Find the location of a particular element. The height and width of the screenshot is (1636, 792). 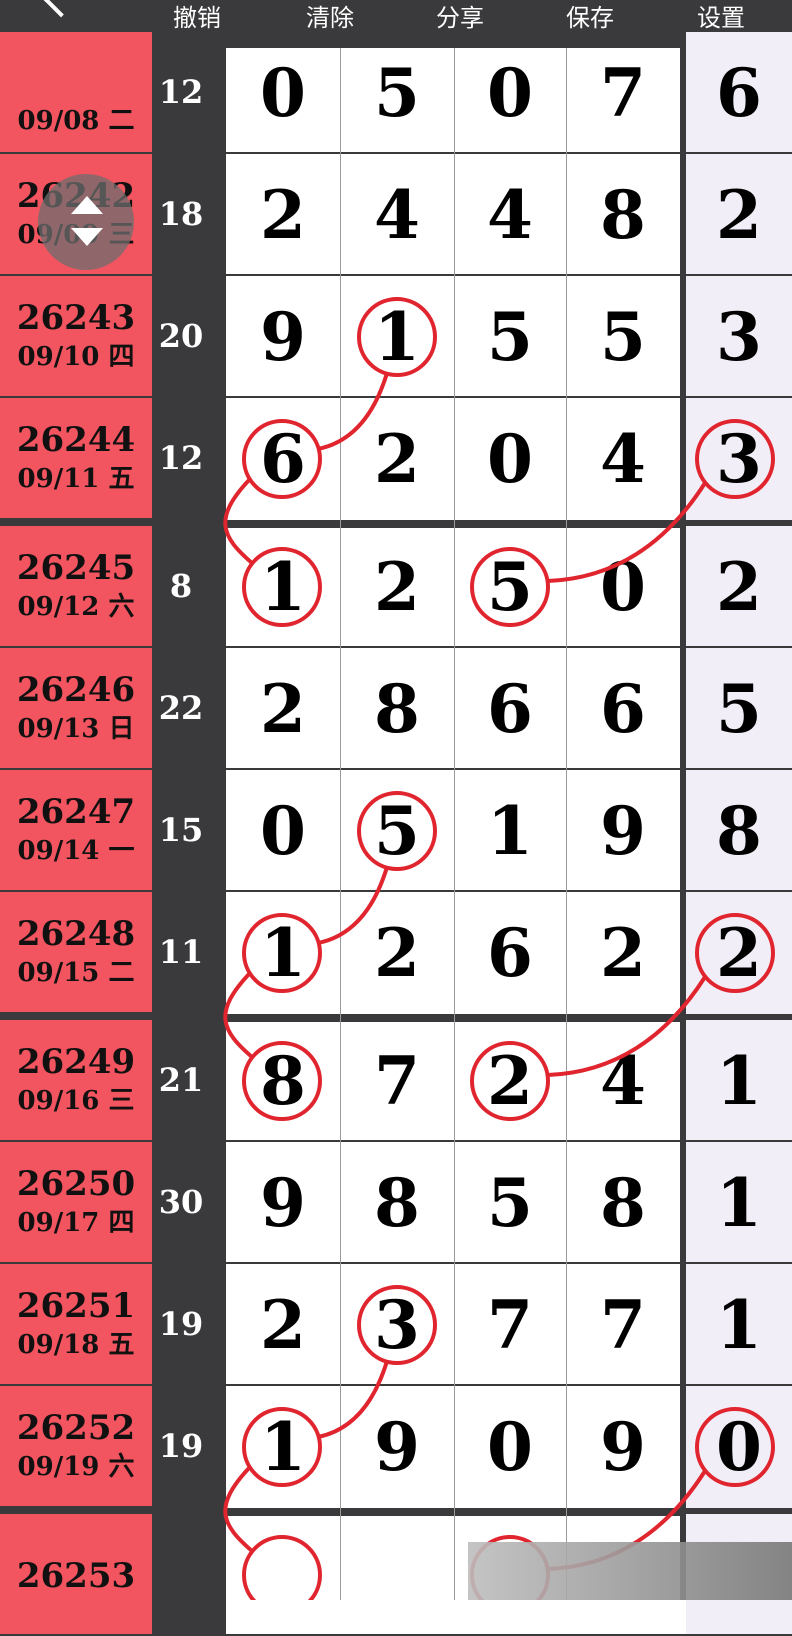

back-arrow-icon is located at coordinates (61, 9).